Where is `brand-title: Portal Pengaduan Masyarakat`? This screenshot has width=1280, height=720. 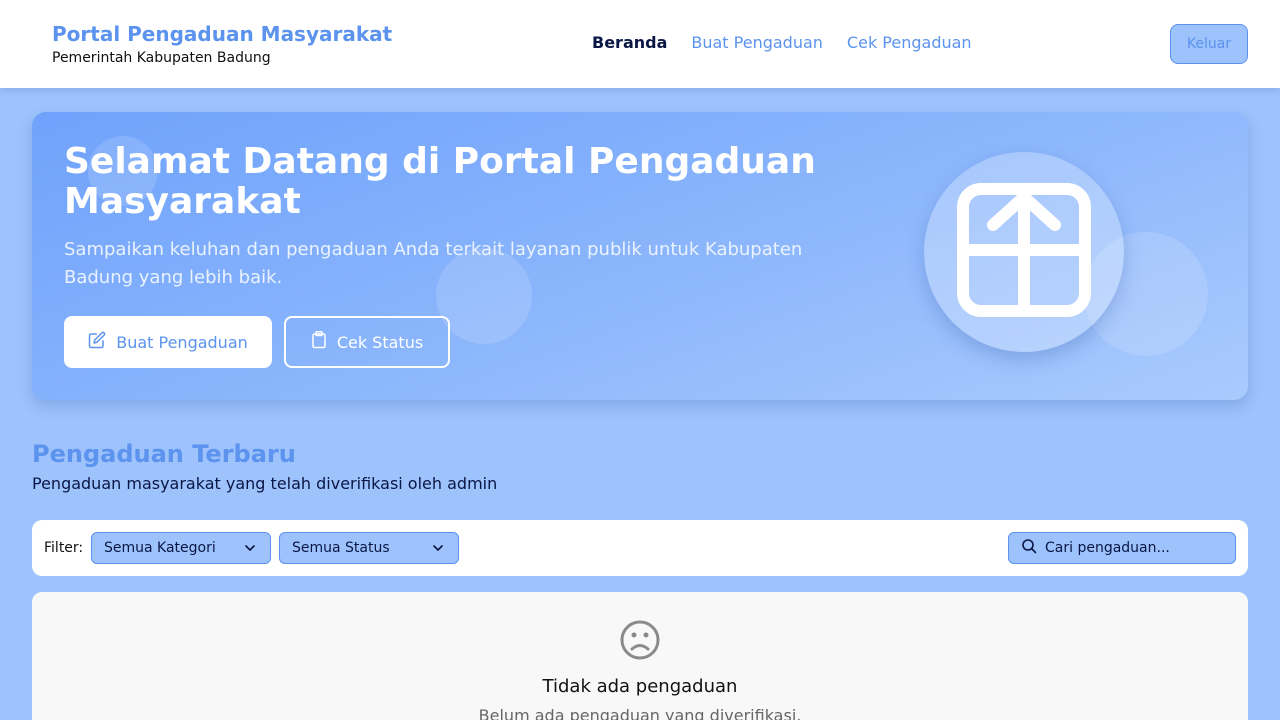
brand-title: Portal Pengaduan Masyarakat is located at coordinates (222, 34).